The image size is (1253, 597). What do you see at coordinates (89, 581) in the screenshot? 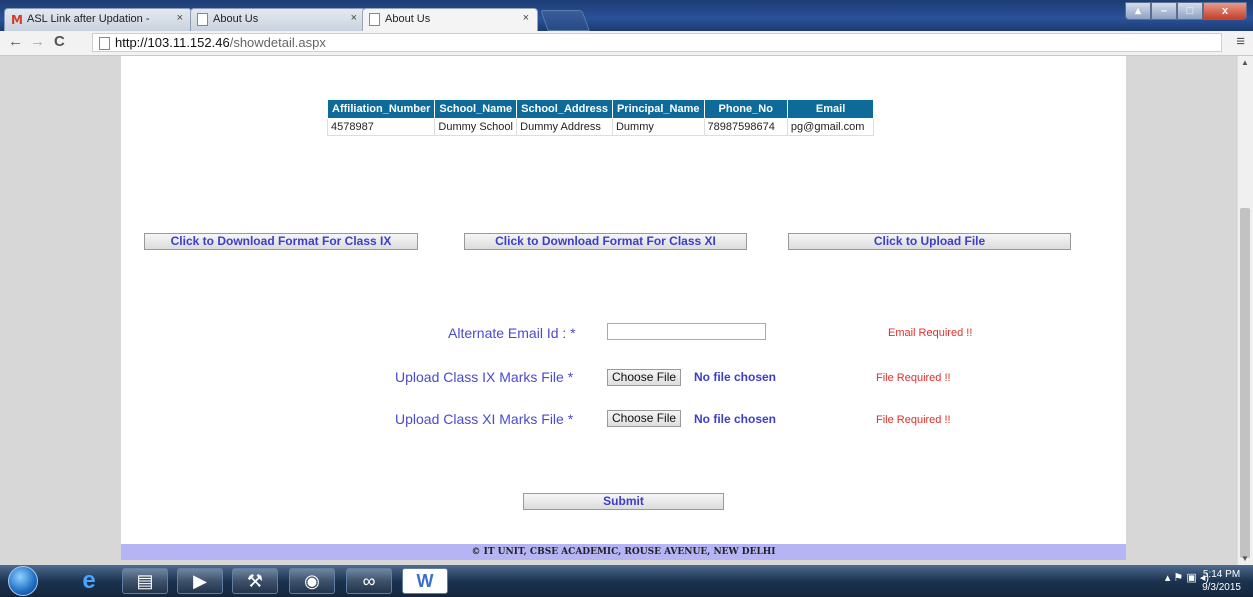
I see `ie-icon: e` at bounding box center [89, 581].